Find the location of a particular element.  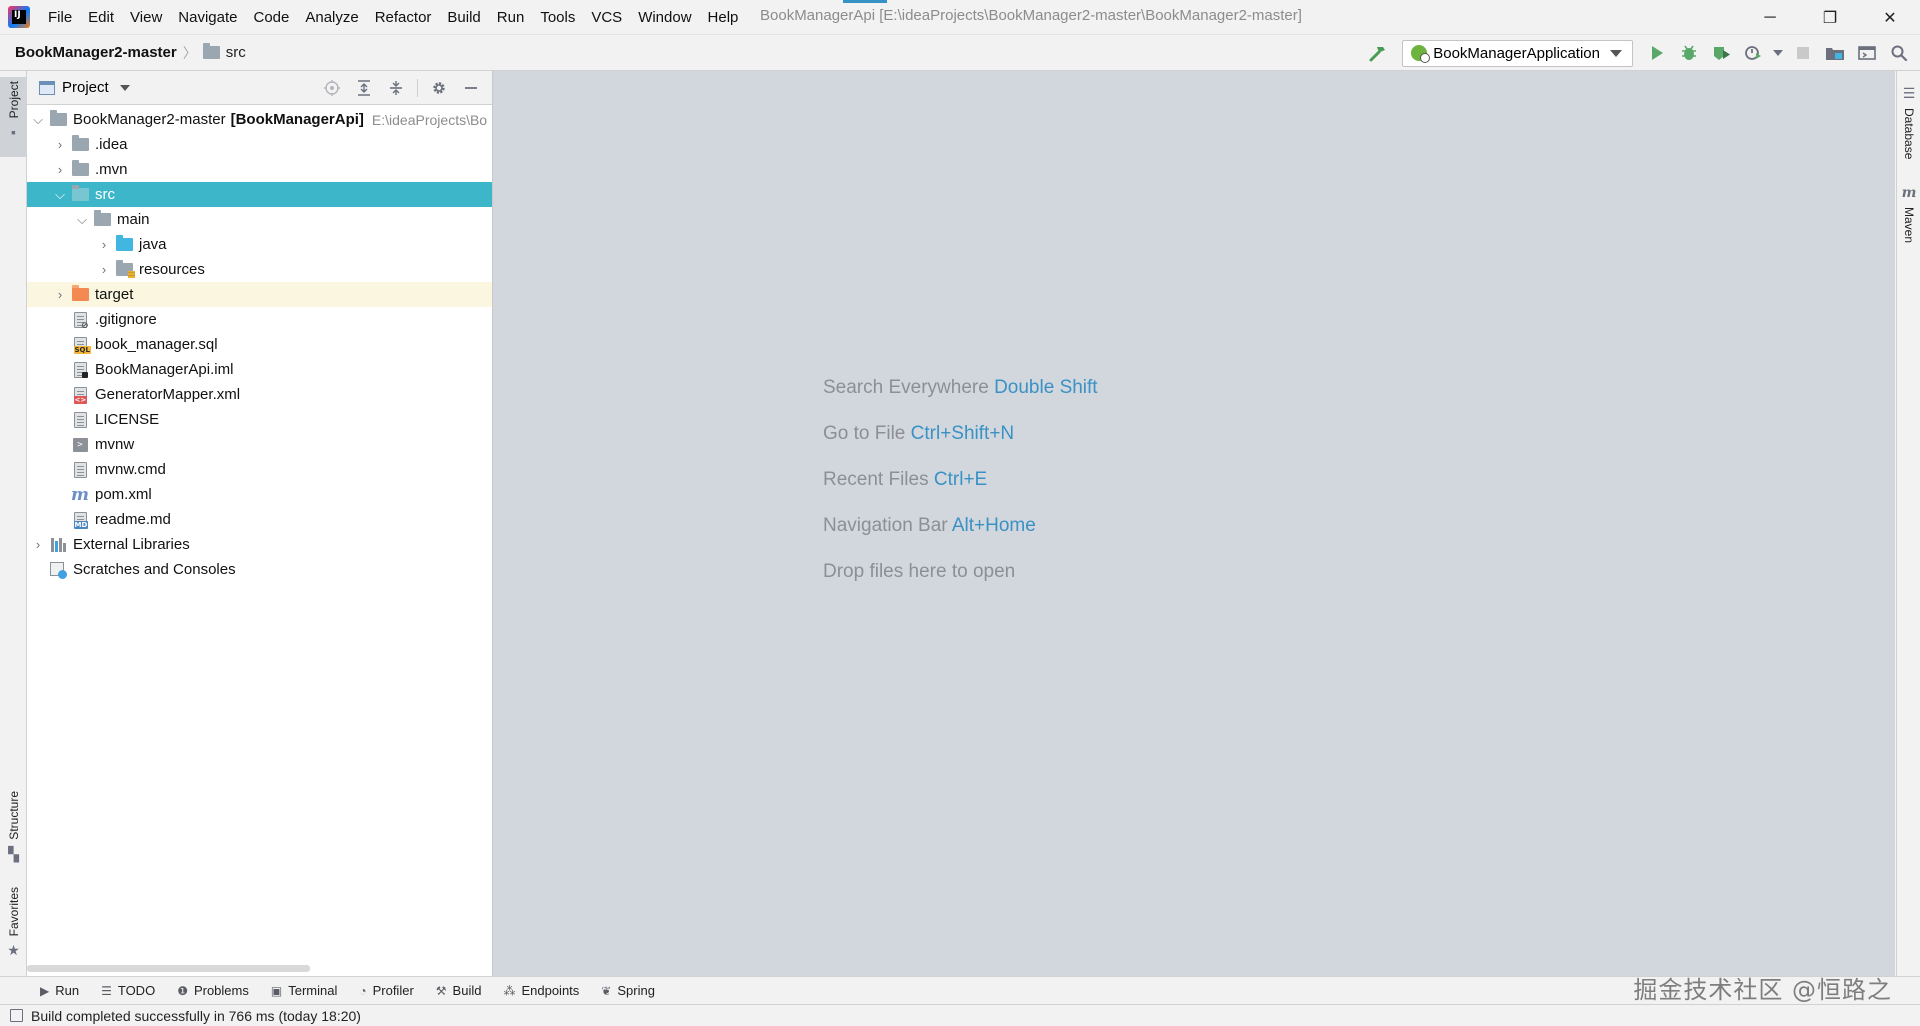

window-controls: ─ ❐ ✕ is located at coordinates (1830, 17).